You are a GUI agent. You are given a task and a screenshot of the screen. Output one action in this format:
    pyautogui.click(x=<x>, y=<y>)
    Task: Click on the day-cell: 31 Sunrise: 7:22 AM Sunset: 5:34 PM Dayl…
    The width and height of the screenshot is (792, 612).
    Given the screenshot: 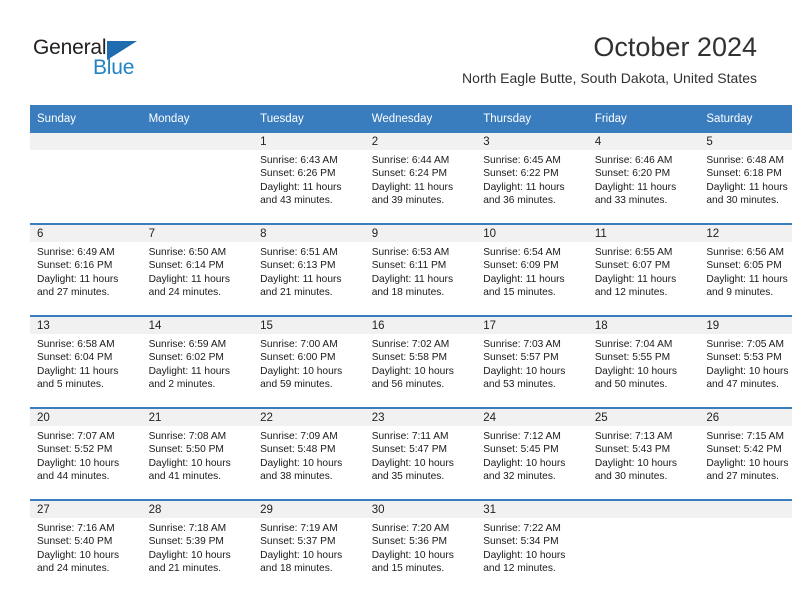 What is the action you would take?
    pyautogui.click(x=532, y=545)
    